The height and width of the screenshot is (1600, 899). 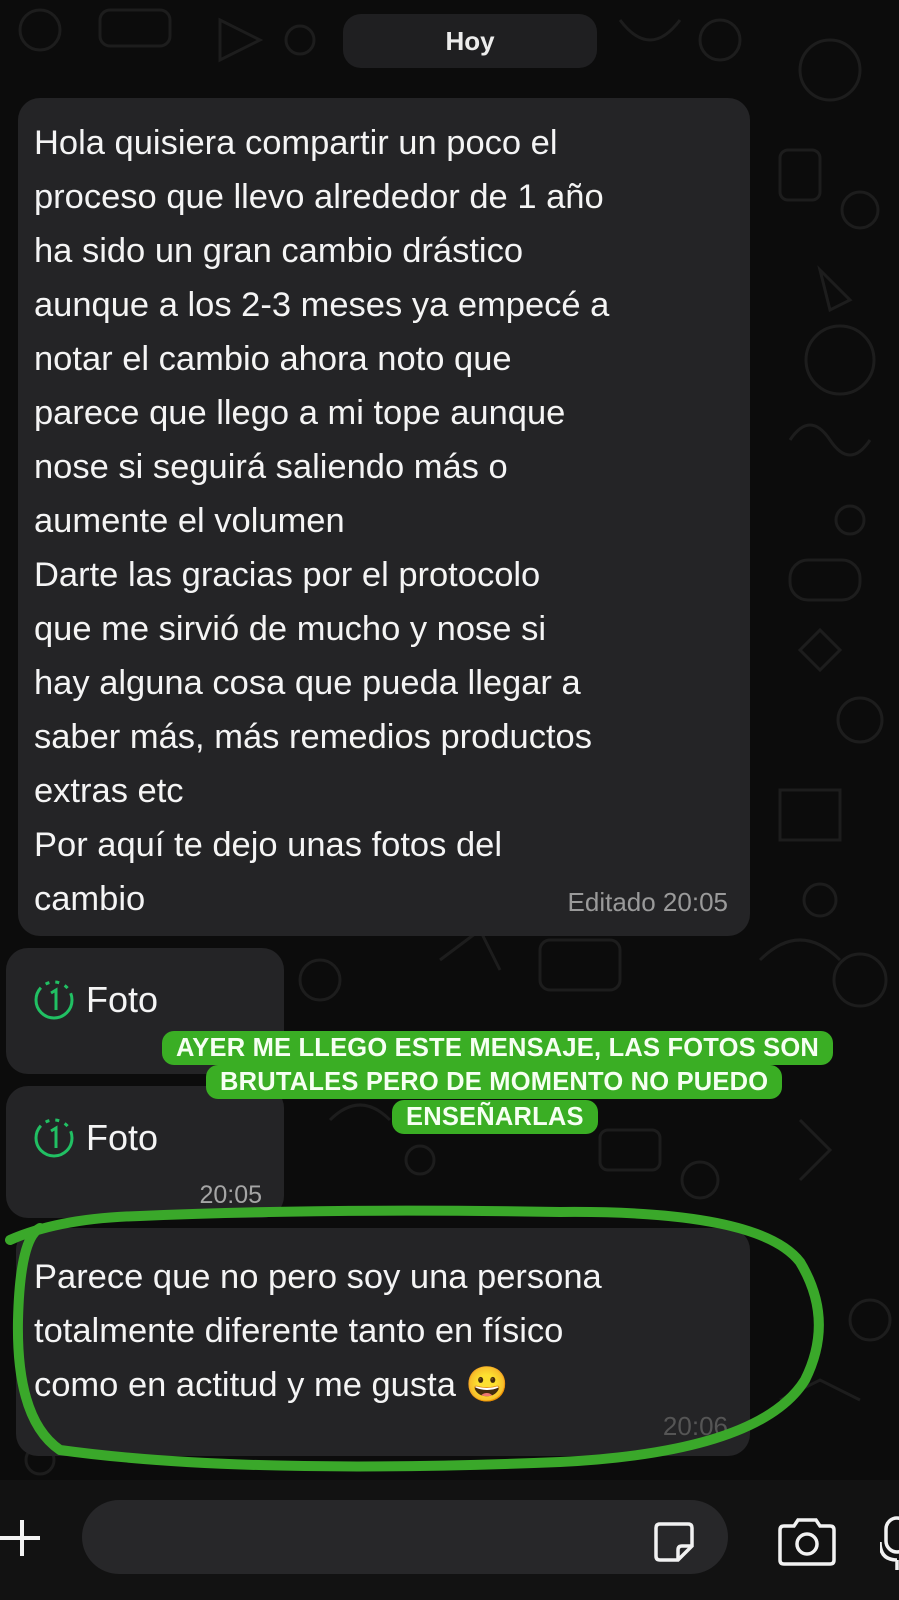 What do you see at coordinates (470, 41) in the screenshot?
I see `date-divider: Hoy` at bounding box center [470, 41].